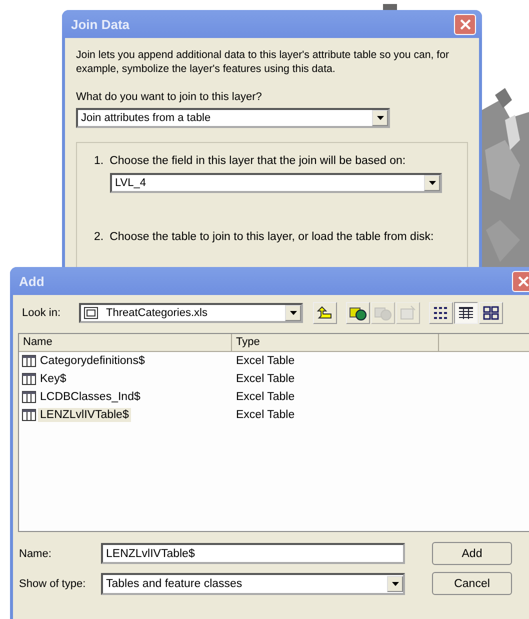  What do you see at coordinates (233, 118) in the screenshot?
I see `join-type-dropdown: Join attributes from a table` at bounding box center [233, 118].